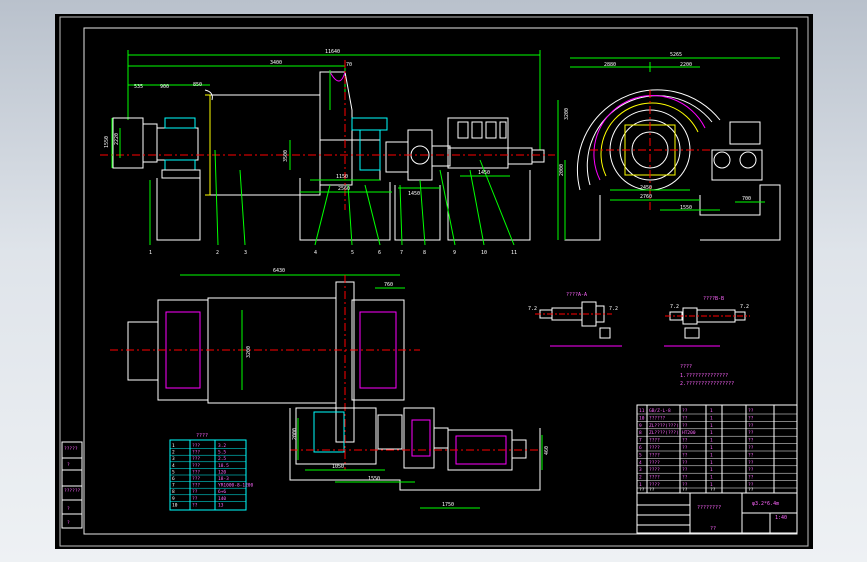  What do you see at coordinates (338, 467) in the screenshot?
I see `plan-dim-lower-b: 1050` at bounding box center [338, 467].